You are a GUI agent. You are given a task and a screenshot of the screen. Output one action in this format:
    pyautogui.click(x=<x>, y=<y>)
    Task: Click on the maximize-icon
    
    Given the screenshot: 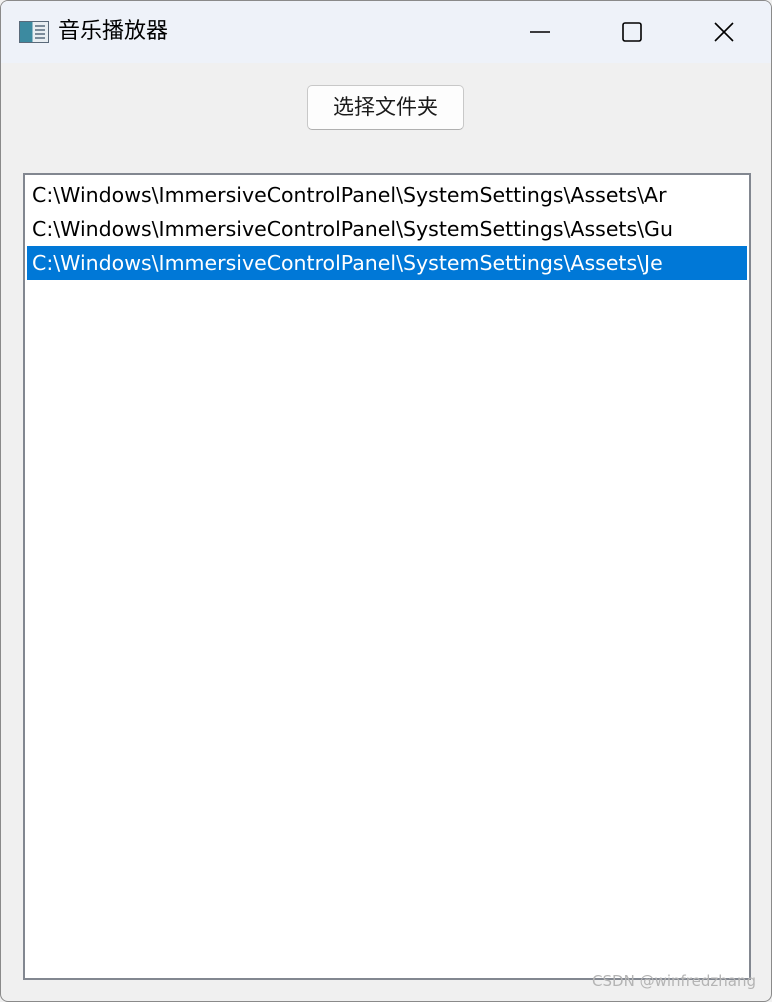 What is the action you would take?
    pyautogui.click(x=632, y=32)
    